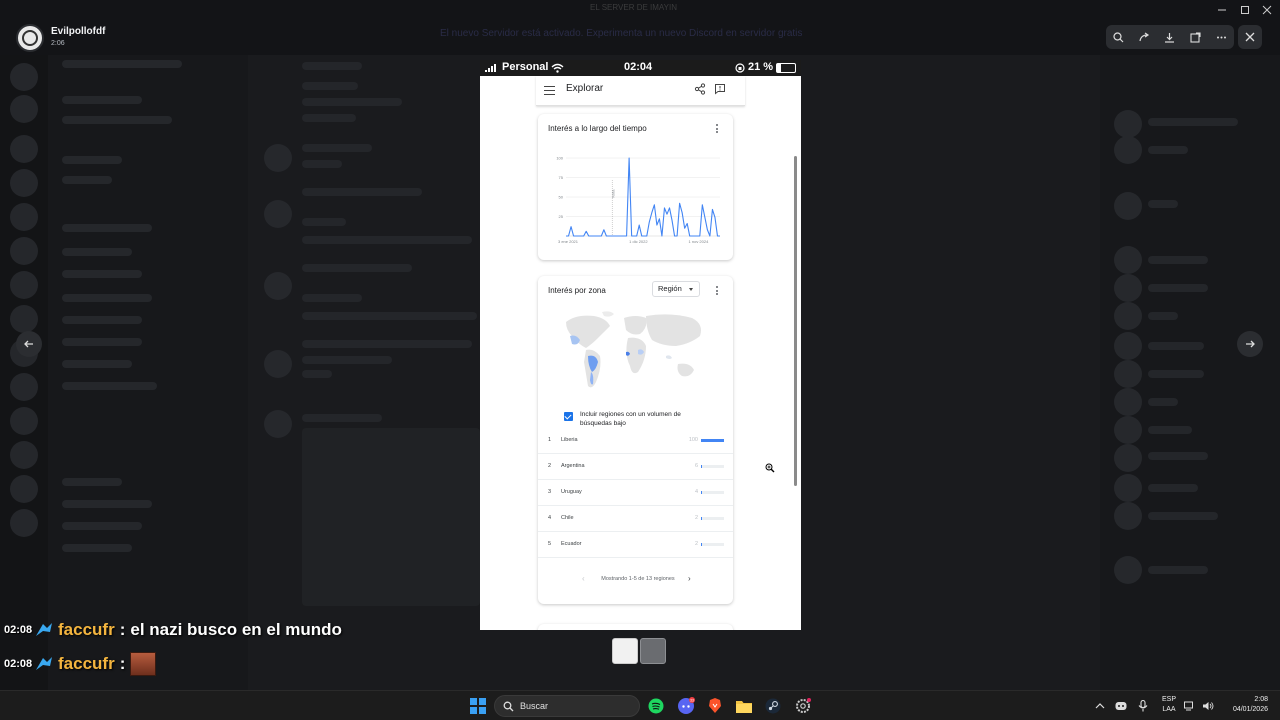  What do you see at coordinates (478, 706) in the screenshot?
I see `windows-start-icon` at bounding box center [478, 706].